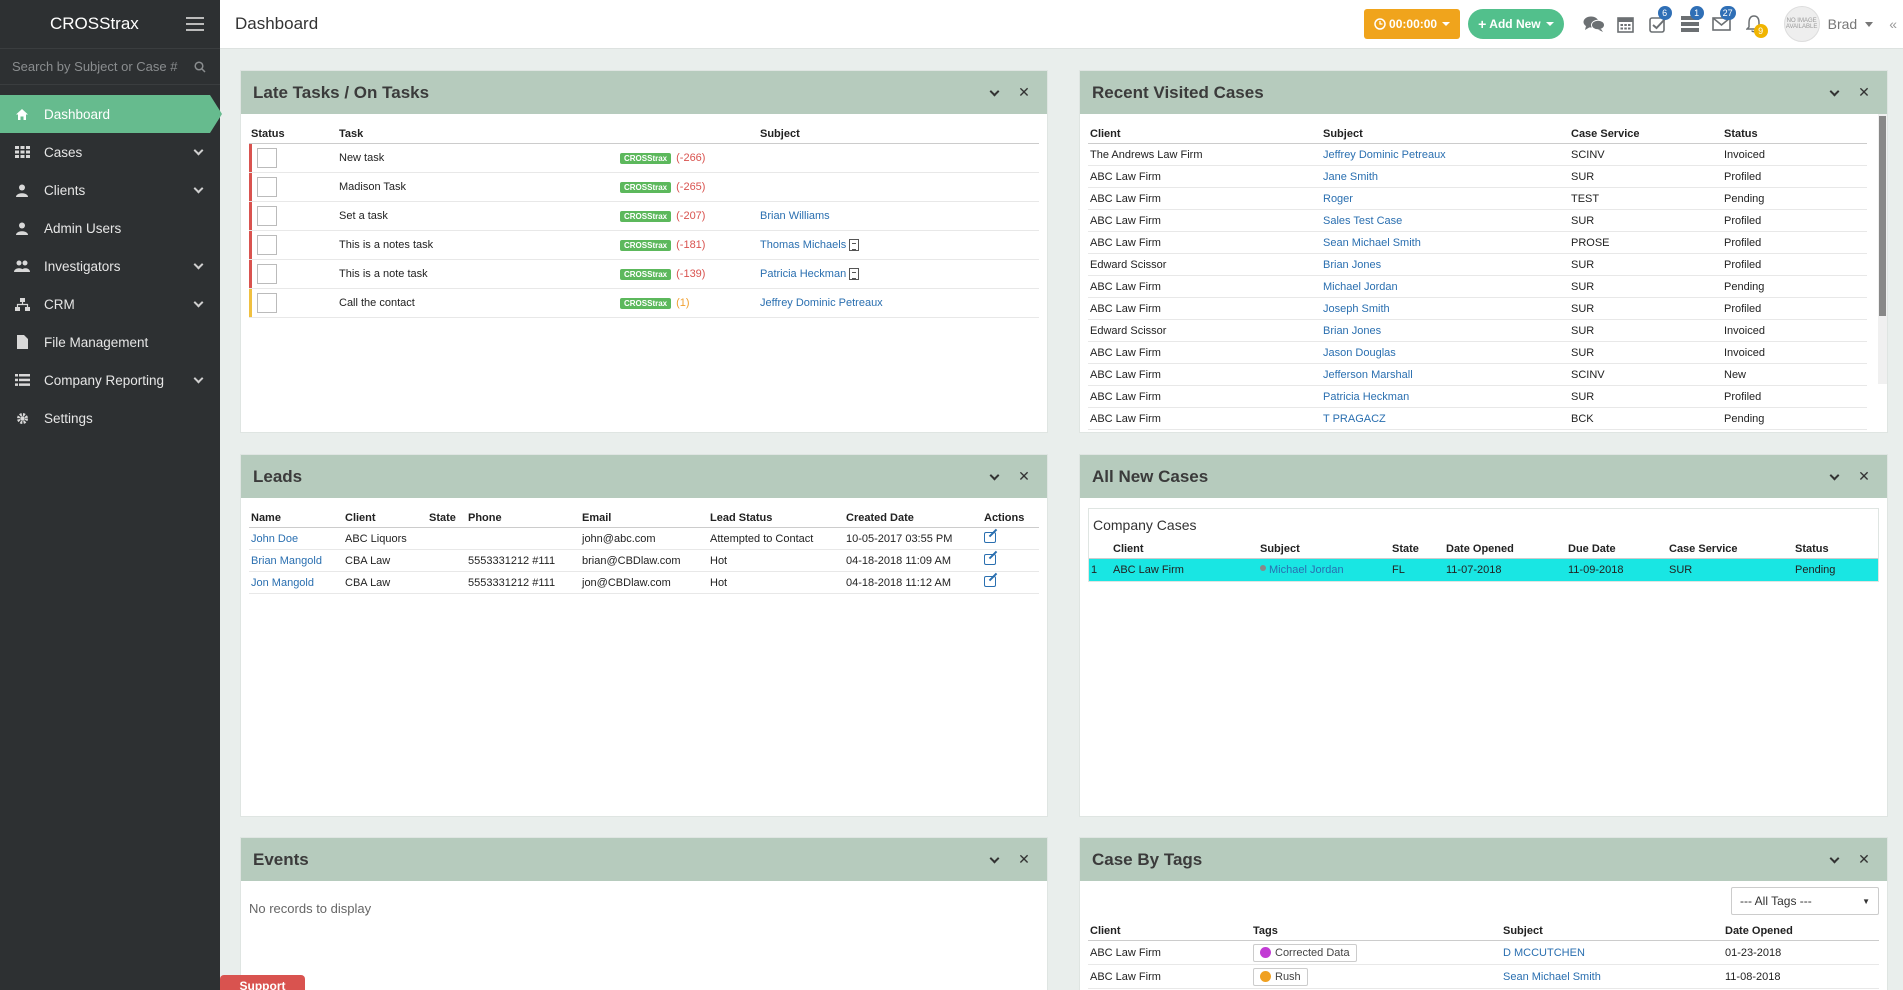  Describe the element at coordinates (795, 216) in the screenshot. I see `subject-link: Brian Williams` at that location.